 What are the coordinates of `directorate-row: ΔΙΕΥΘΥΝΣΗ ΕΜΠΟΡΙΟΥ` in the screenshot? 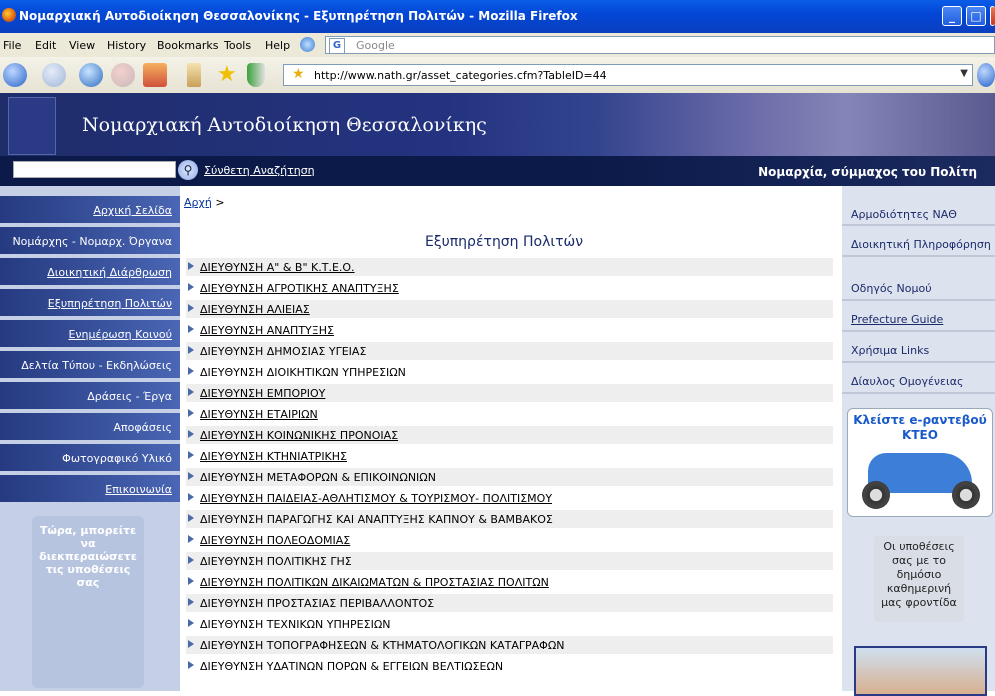 It's located at (509, 393).